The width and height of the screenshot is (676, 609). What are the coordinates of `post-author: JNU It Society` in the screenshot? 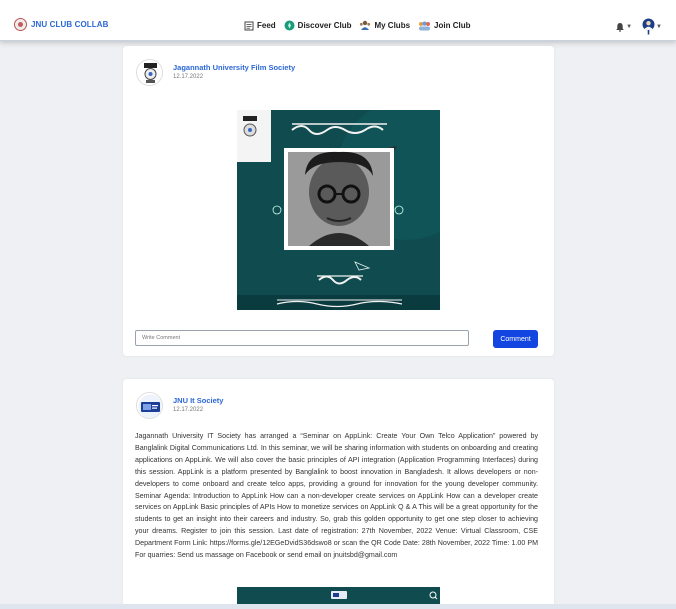 It's located at (198, 400).